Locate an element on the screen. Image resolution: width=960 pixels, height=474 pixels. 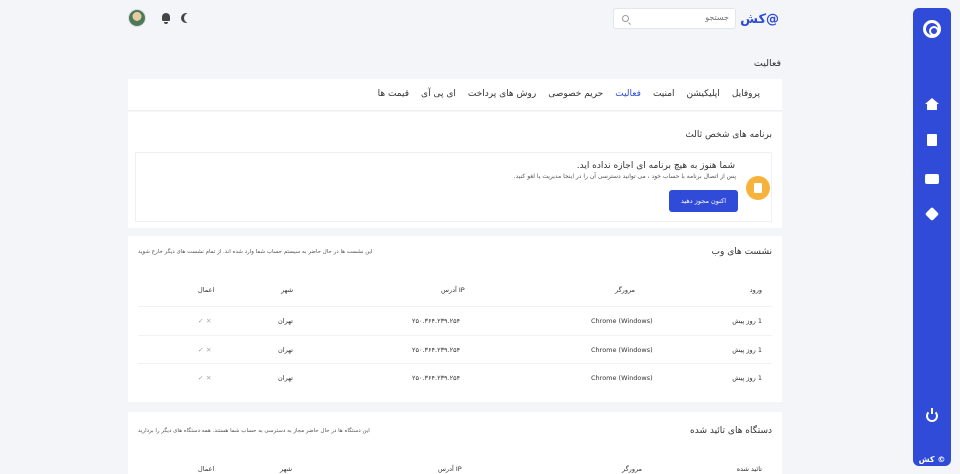
table-header: تائید شده مرورگر IP آدرس شهر اعمال is located at coordinates (455, 469).